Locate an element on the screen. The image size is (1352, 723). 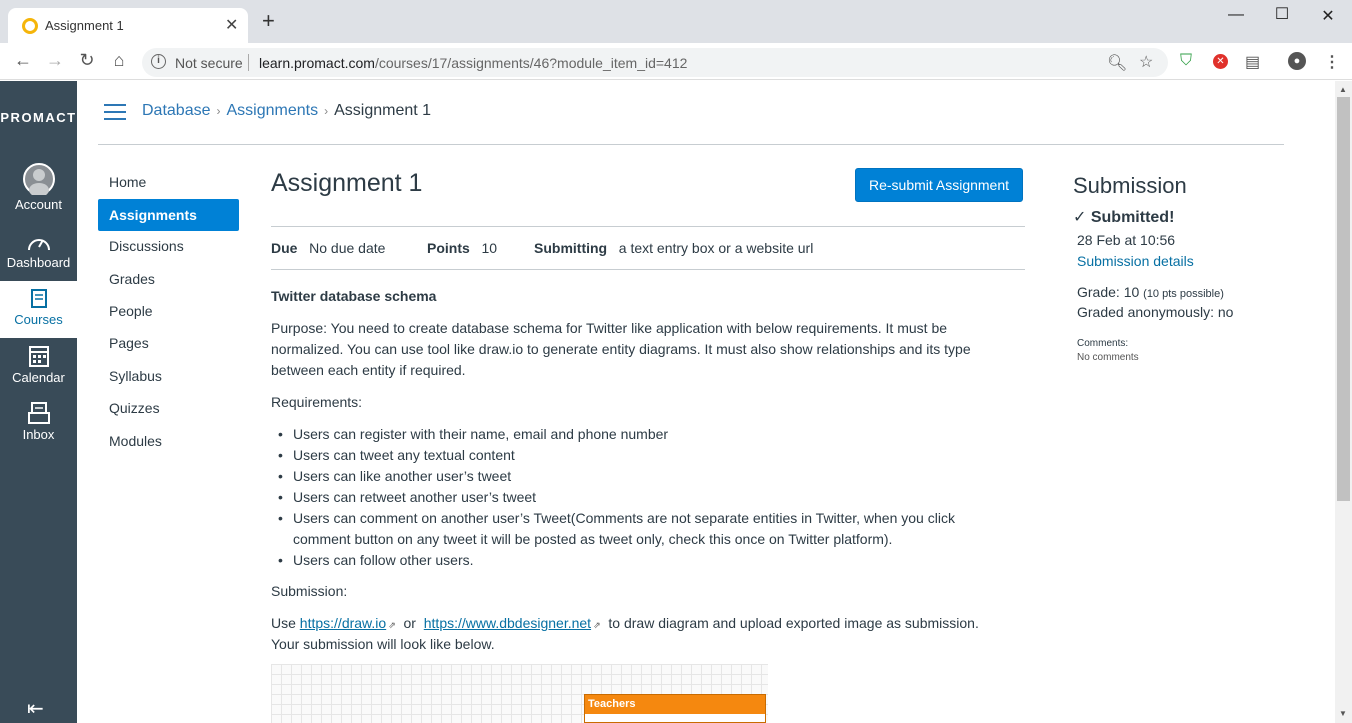
browser-tab-bar: Assignment 1 ✕ + — ☐ ✕ is located at coordinates (676, 21).